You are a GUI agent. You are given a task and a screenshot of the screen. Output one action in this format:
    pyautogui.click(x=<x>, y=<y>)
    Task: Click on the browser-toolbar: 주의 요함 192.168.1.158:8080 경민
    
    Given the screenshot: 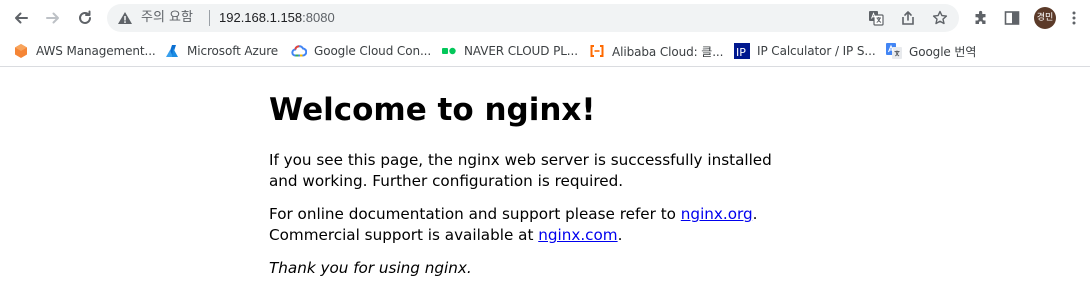 What is the action you would take?
    pyautogui.click(x=545, y=18)
    